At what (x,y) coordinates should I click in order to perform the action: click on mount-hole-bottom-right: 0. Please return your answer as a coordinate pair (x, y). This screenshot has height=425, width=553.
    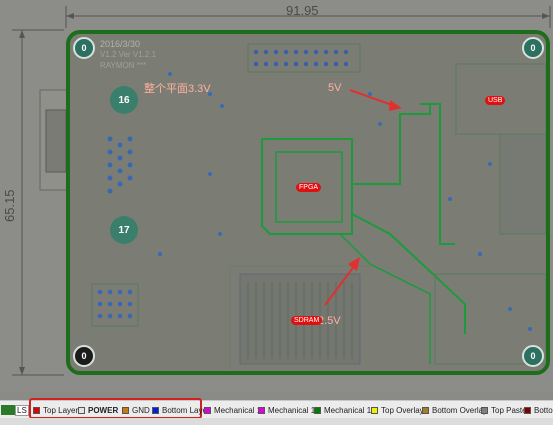
    Looking at the image, I should click on (533, 356).